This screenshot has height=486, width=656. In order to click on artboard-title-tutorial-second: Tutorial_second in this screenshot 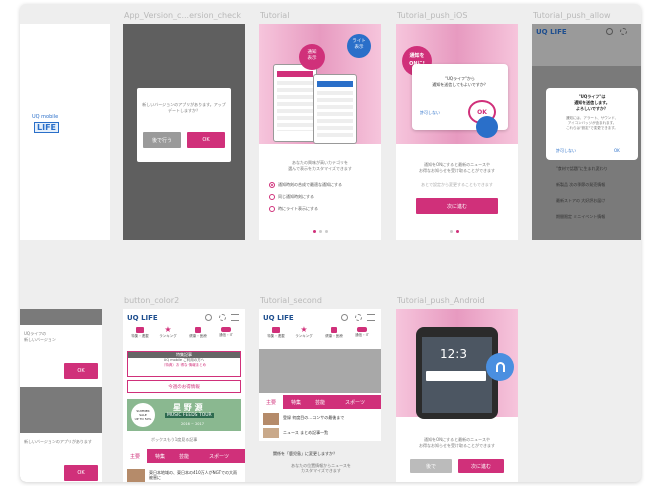, I will do `click(291, 300)`.